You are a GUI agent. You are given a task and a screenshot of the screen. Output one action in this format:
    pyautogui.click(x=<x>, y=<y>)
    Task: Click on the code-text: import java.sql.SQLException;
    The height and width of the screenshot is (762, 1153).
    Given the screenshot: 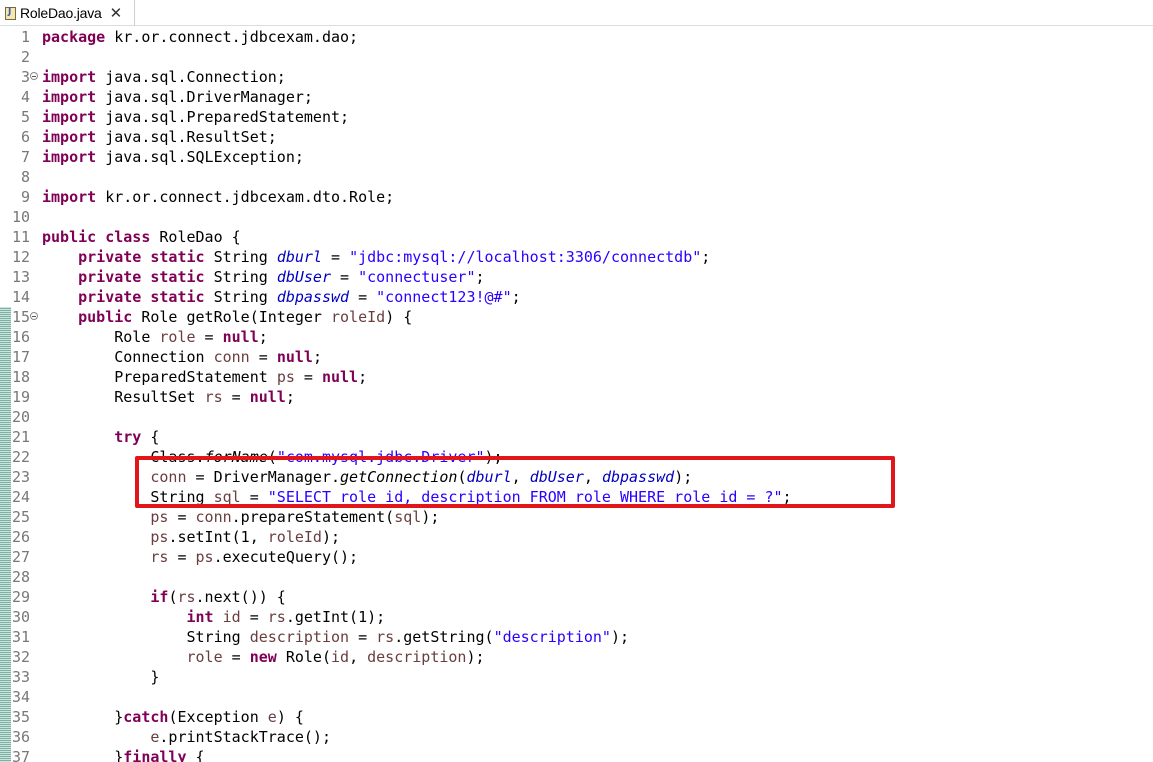 What is the action you would take?
    pyautogui.click(x=173, y=157)
    